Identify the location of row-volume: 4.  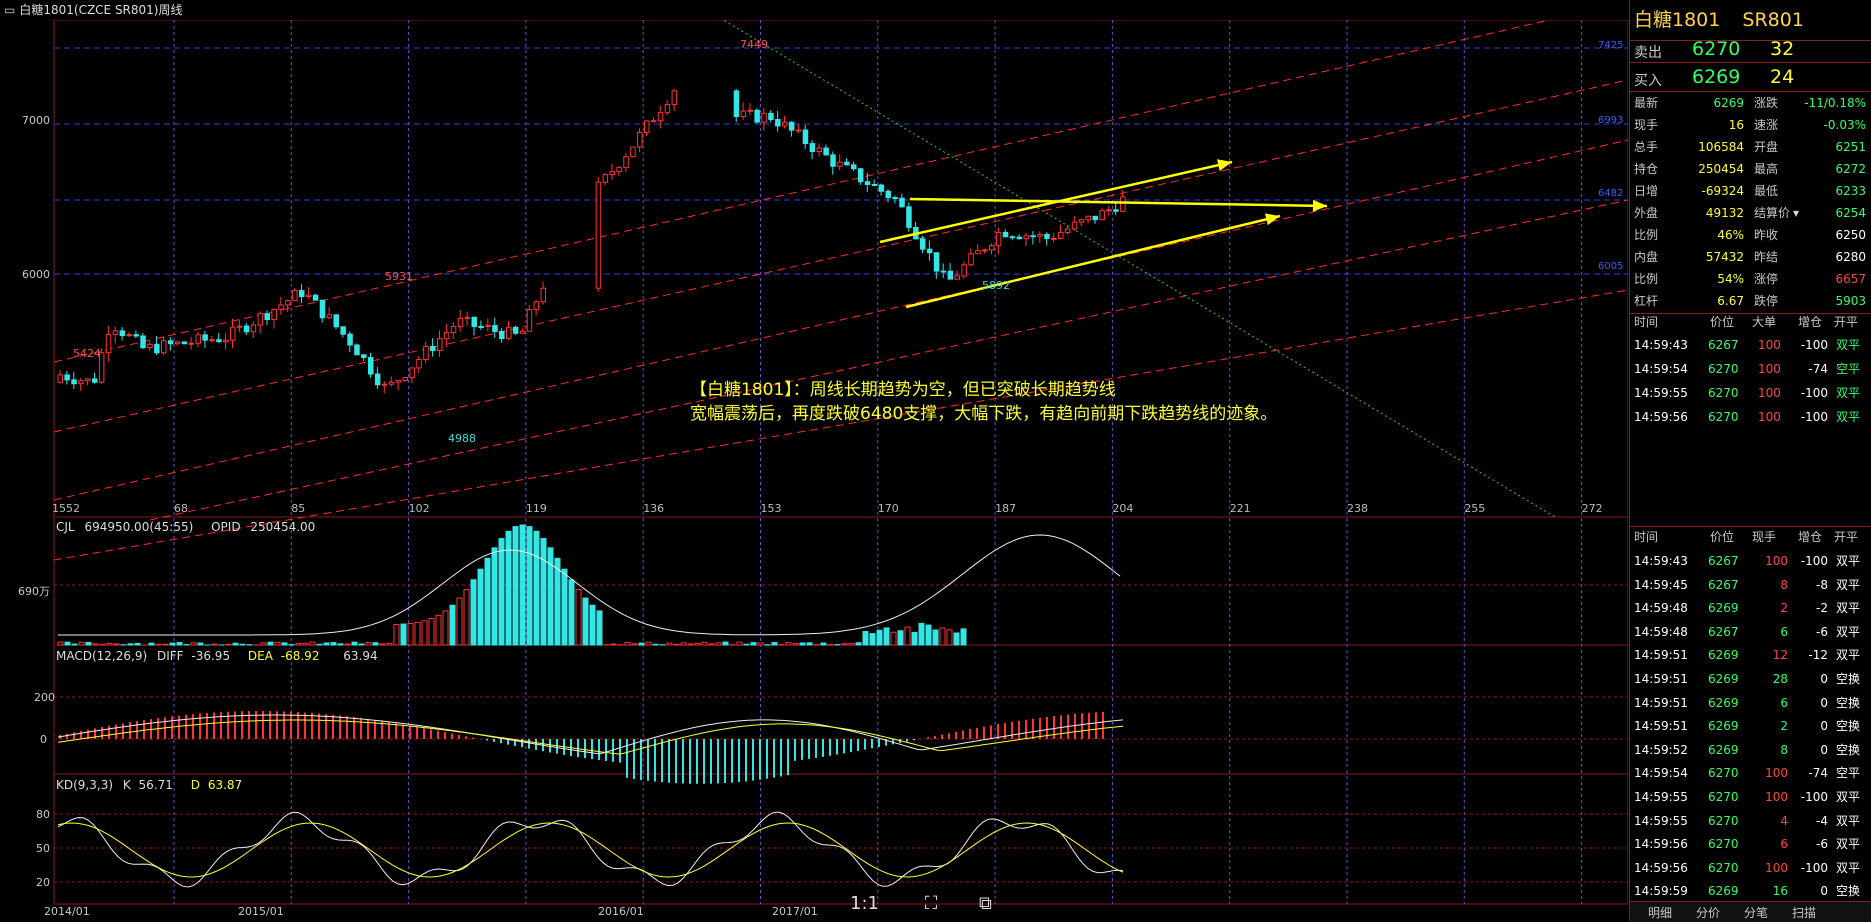
(1784, 821).